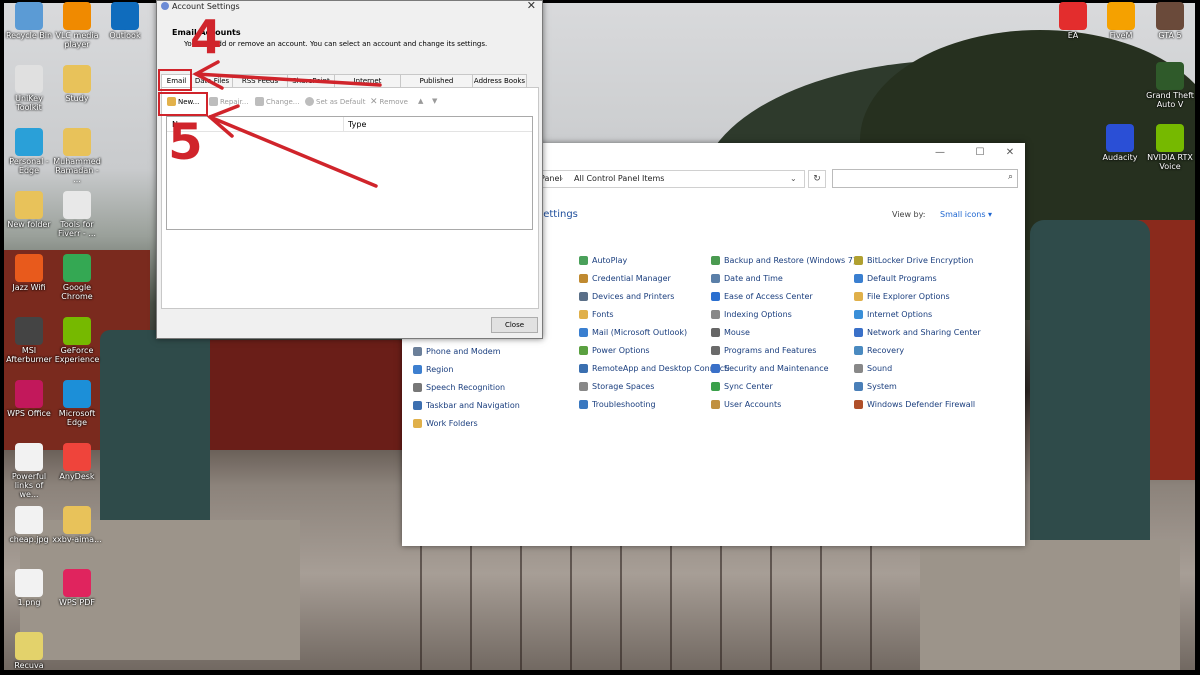 Image resolution: width=1200 pixels, height=675 pixels. What do you see at coordinates (29, 151) in the screenshot?
I see `desktop-icon: Personal - Edge` at bounding box center [29, 151].